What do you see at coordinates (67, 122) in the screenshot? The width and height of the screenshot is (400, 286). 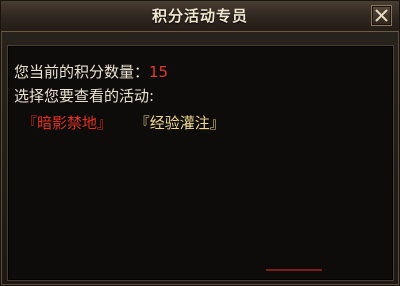 I see `activity-link-shadow-forbidden-land: 『暗影禁地』` at bounding box center [67, 122].